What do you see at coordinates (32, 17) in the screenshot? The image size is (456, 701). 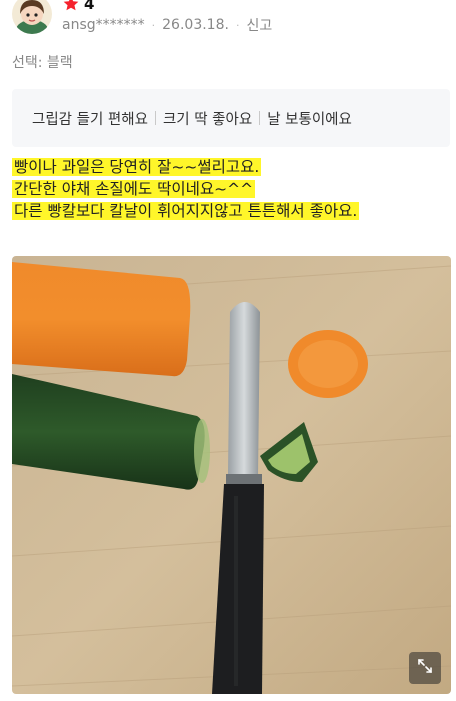 I see `avatar` at bounding box center [32, 17].